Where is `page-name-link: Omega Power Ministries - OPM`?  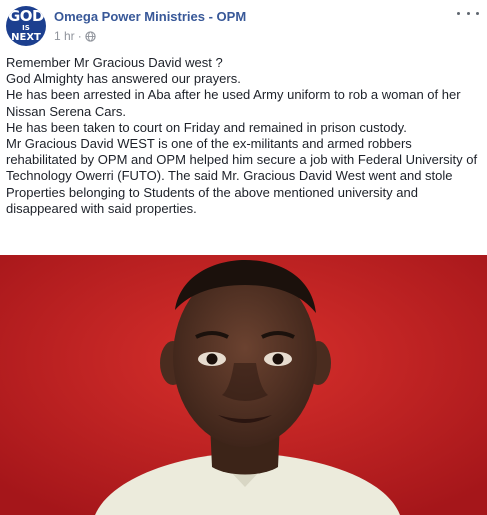
page-name-link: Omega Power Ministries - OPM is located at coordinates (150, 16).